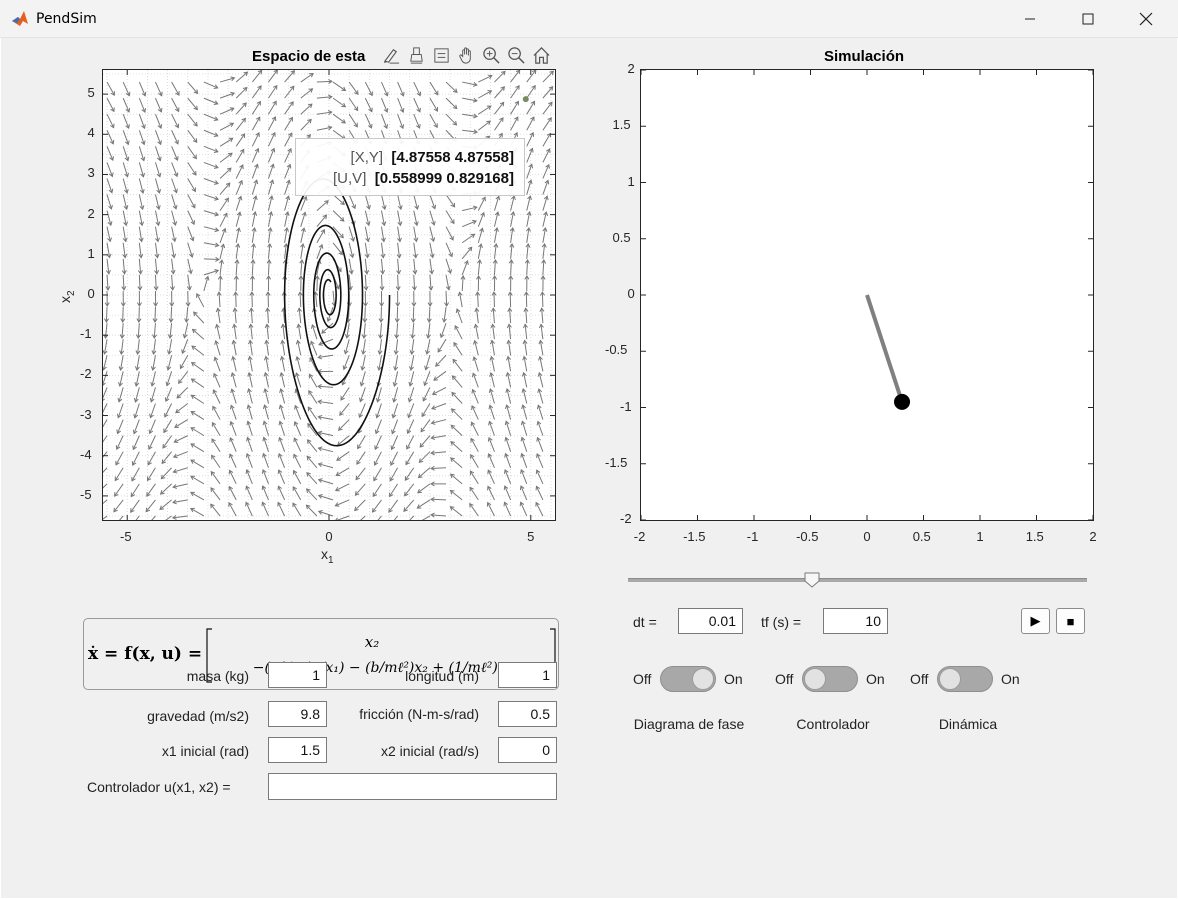 This screenshot has height=899, width=1178. What do you see at coordinates (830, 679) in the screenshot?
I see `switch-controlador` at bounding box center [830, 679].